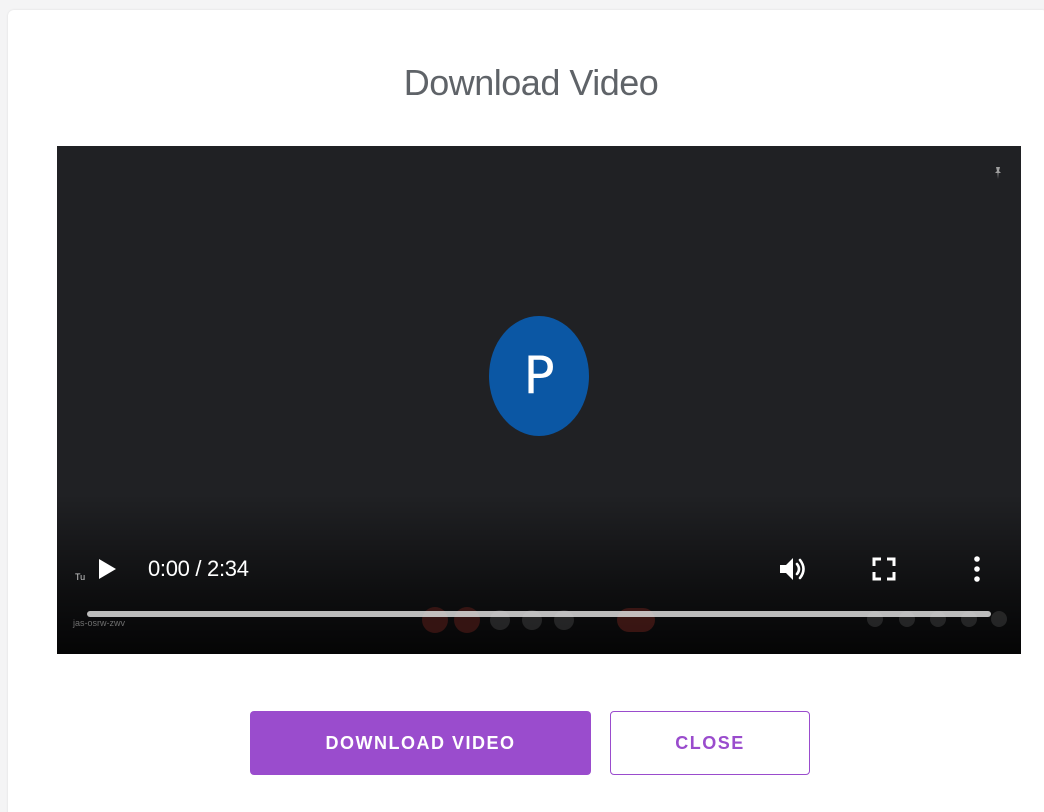  I want to click on participant-avatar: P, so click(539, 376).